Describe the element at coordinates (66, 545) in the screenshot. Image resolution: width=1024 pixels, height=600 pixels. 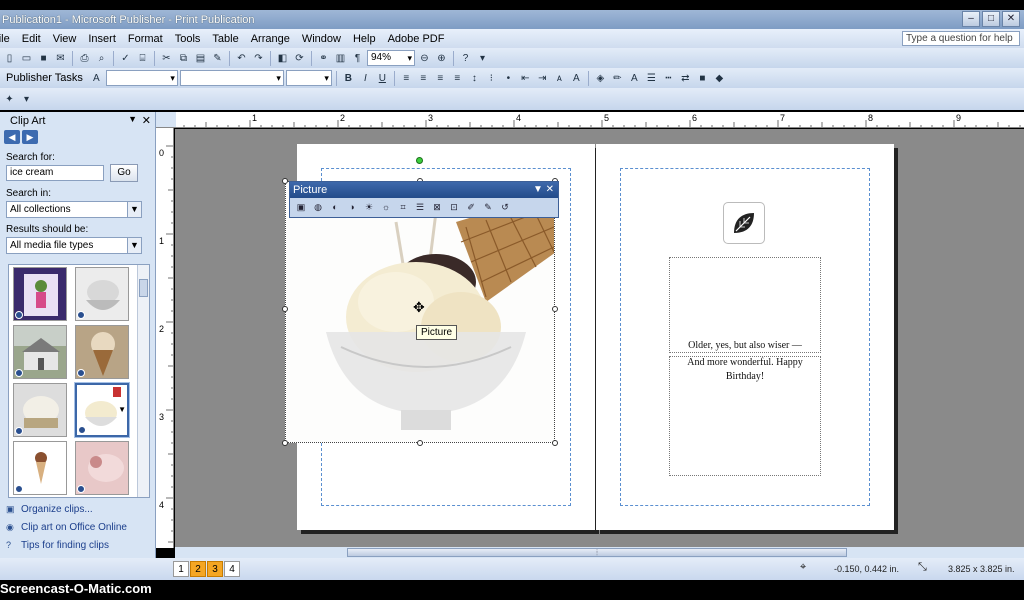
I see `tips-link: ? Tips for finding clips` at that location.